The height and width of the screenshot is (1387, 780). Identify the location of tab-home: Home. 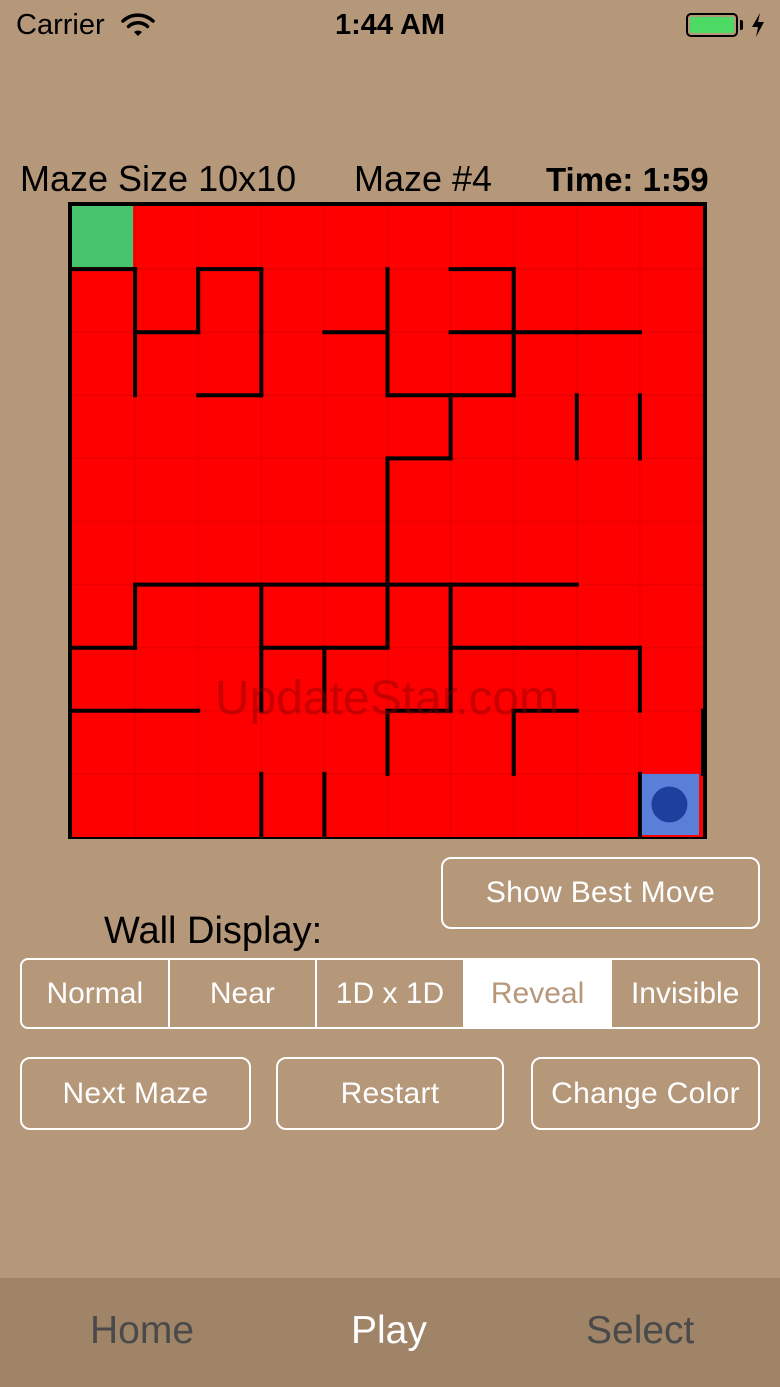
(142, 1331).